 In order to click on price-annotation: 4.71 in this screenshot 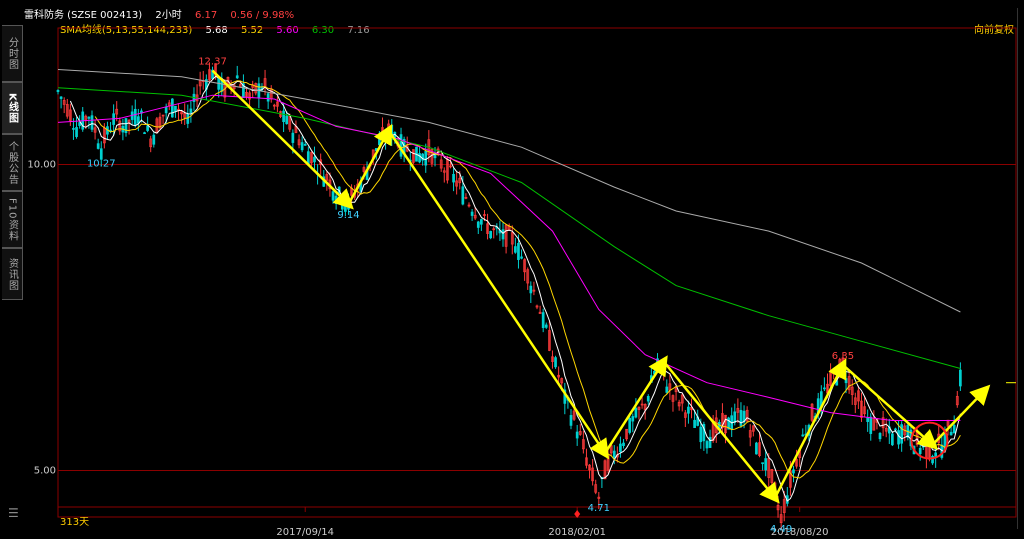, I will do `click(599, 508)`.